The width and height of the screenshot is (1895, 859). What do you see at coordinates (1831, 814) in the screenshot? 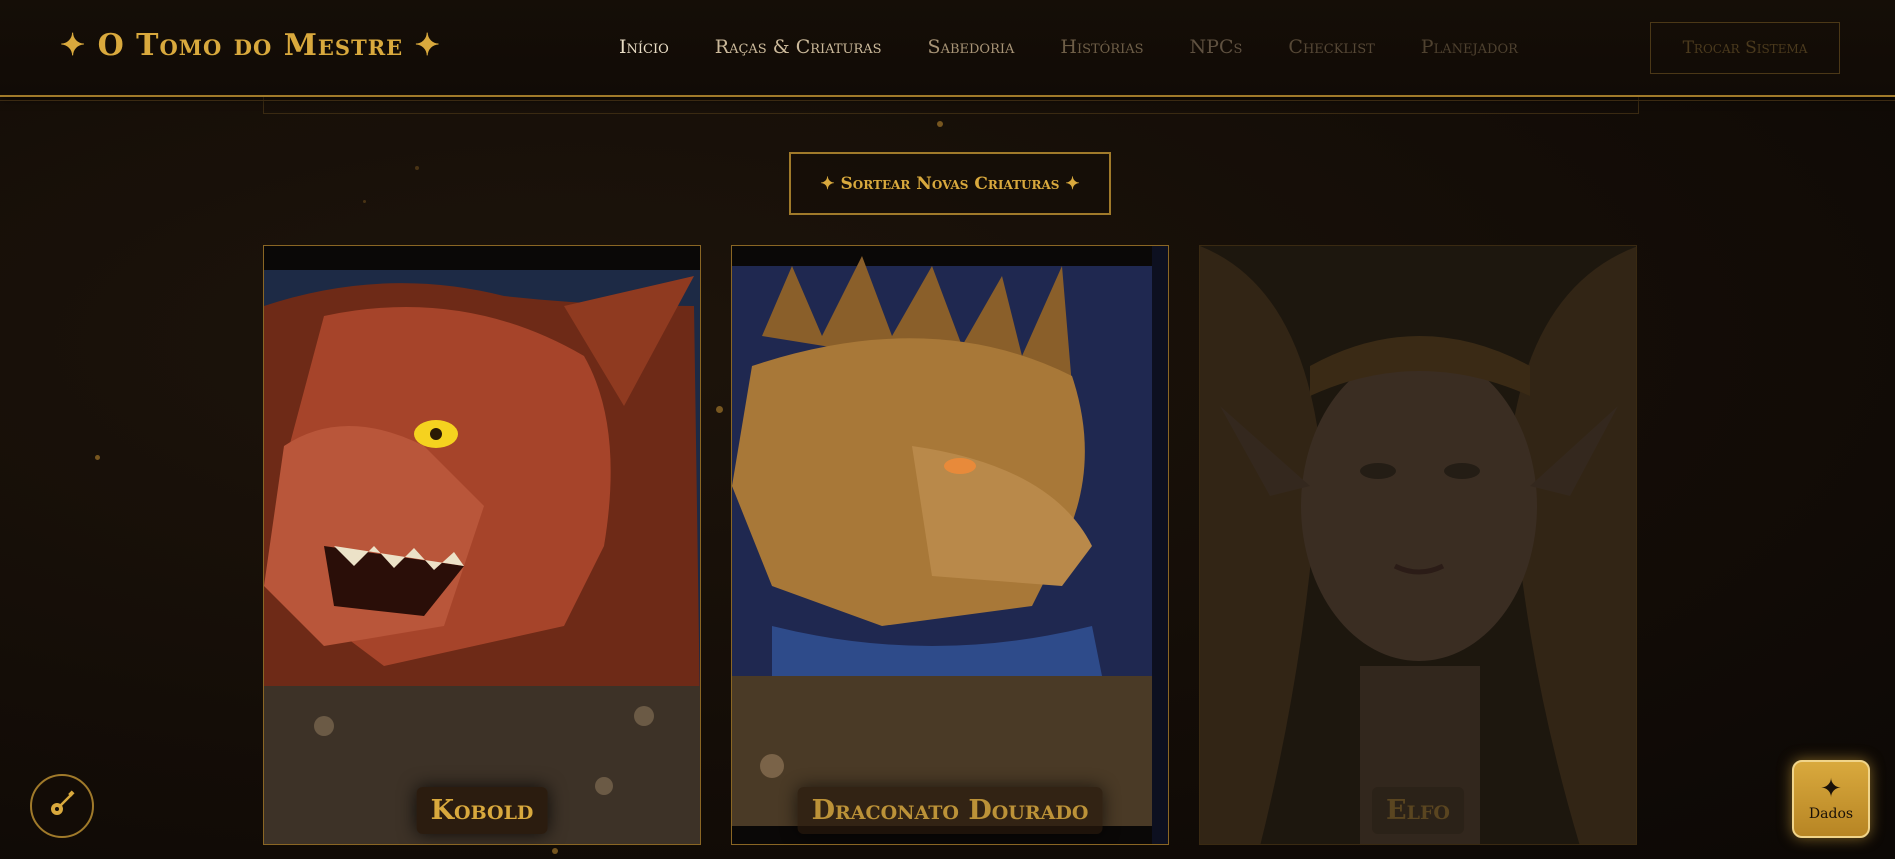
I see `dice-label: Dados` at bounding box center [1831, 814].